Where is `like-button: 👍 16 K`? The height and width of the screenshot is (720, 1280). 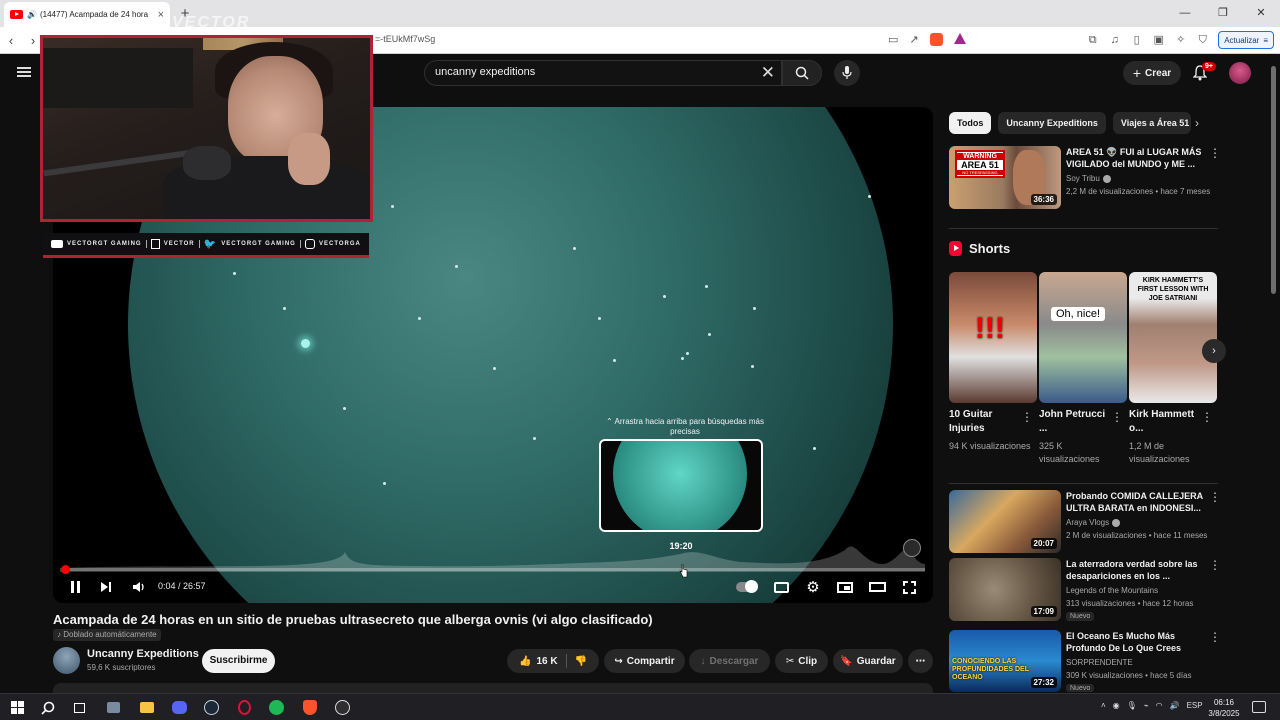 like-button: 👍 16 K is located at coordinates (538, 661).